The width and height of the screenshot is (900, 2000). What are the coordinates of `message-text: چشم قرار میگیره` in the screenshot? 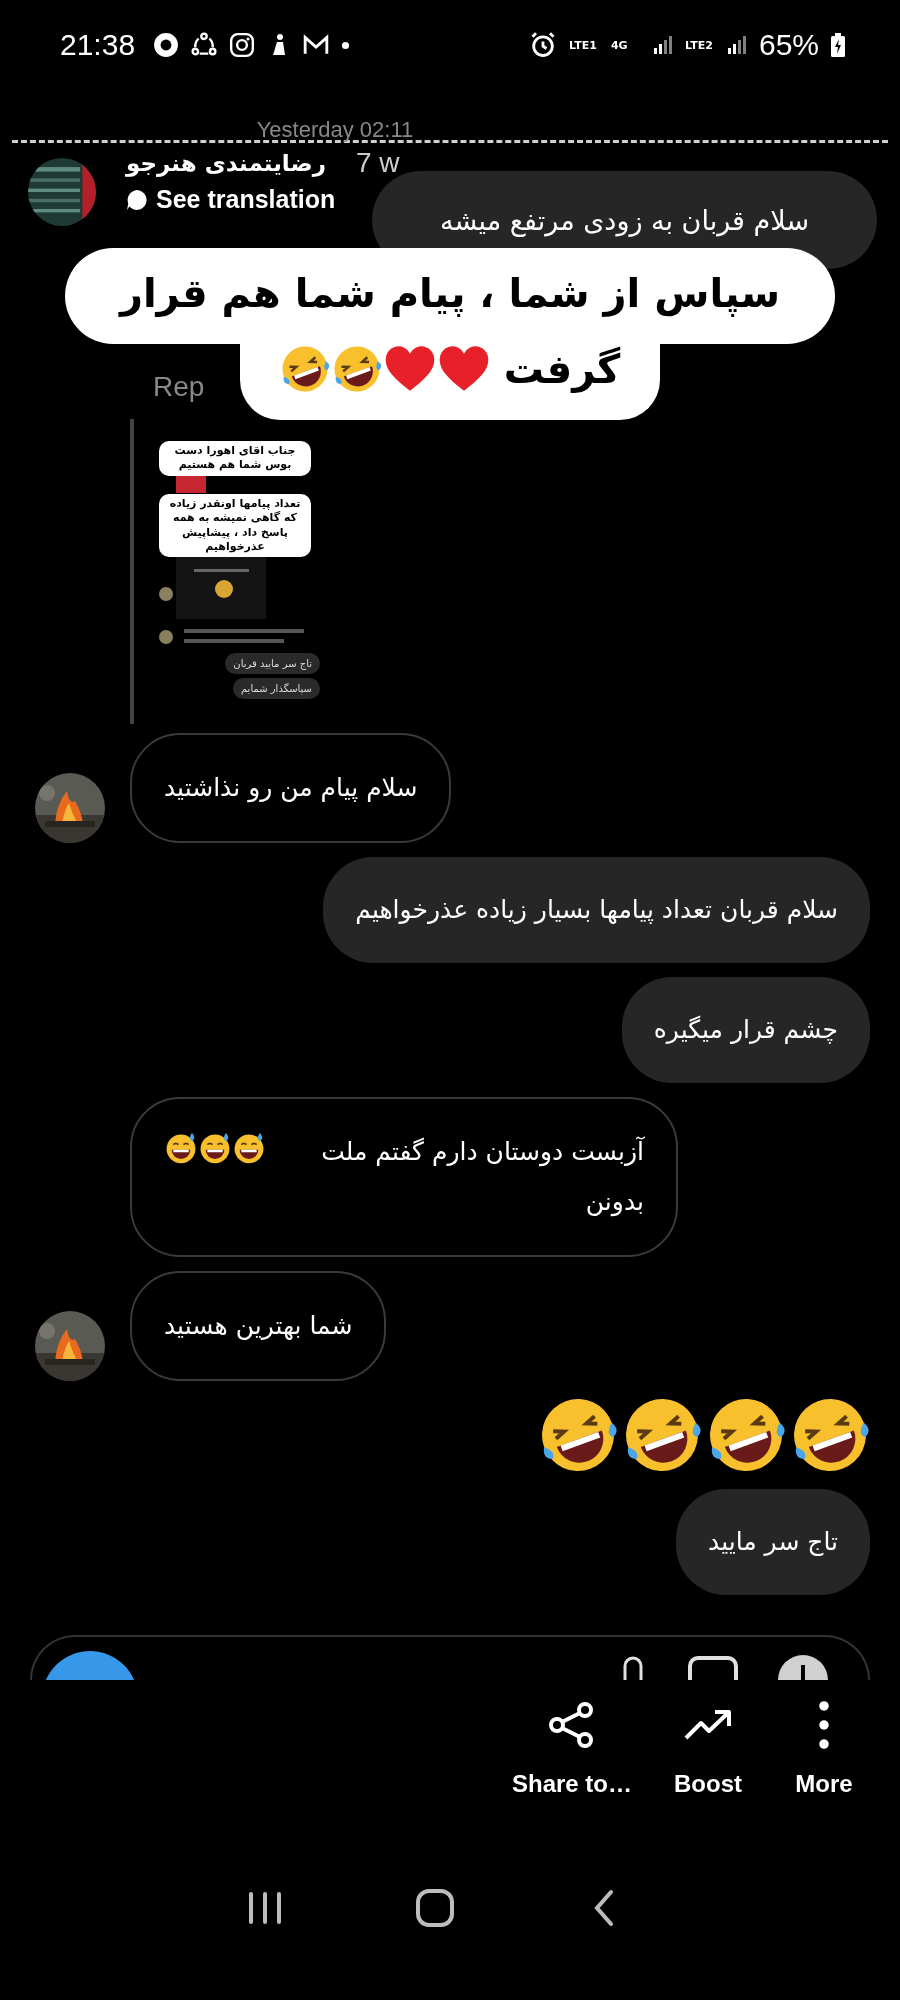 It's located at (745, 1030).